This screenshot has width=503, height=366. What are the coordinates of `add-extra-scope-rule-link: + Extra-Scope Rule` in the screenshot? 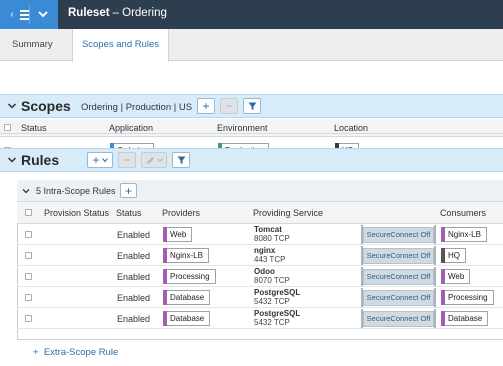 It's located at (75, 352).